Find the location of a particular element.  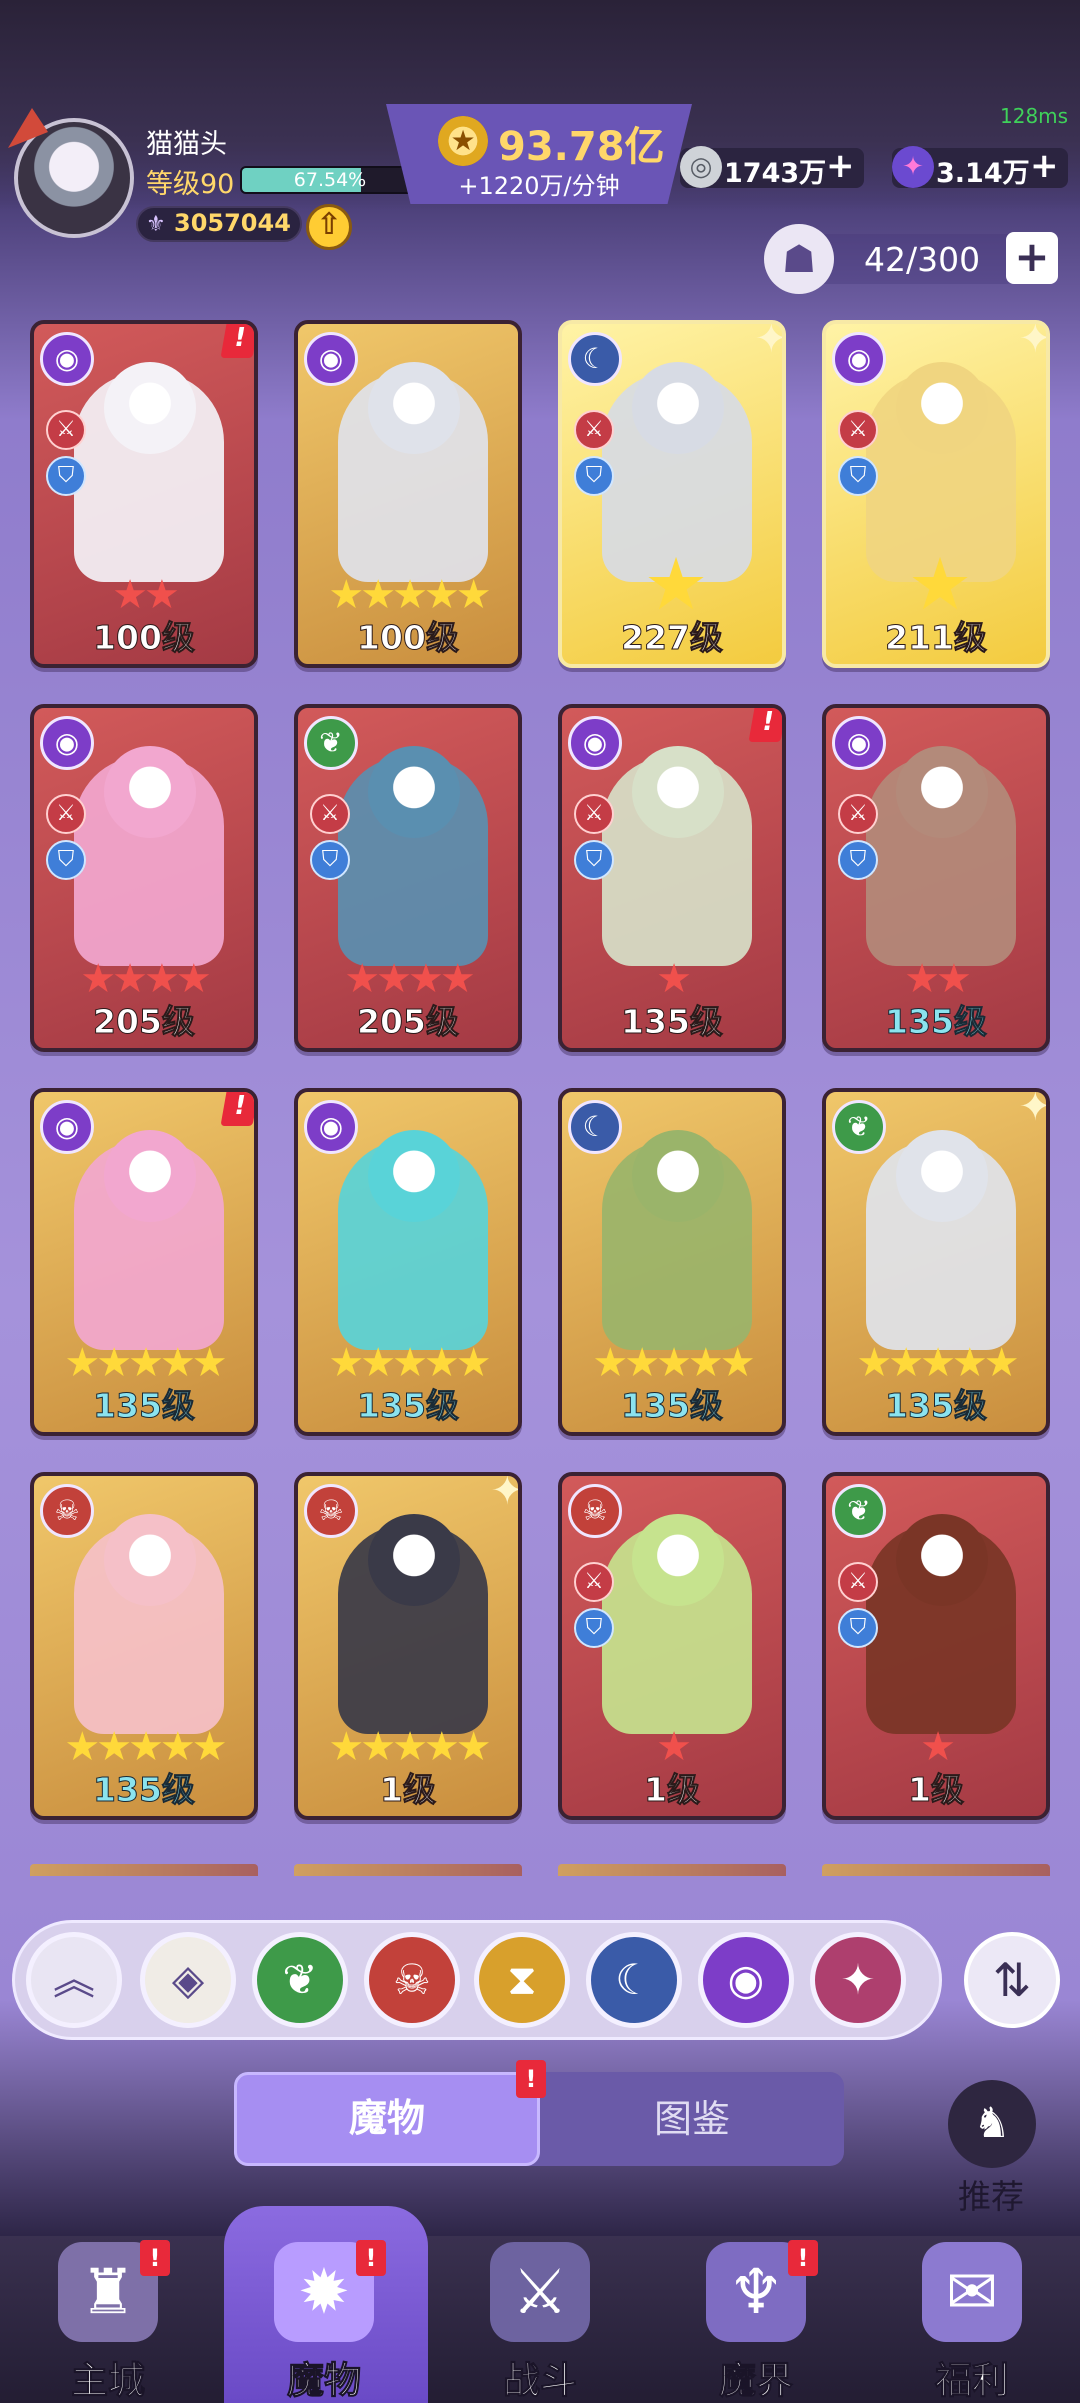

monster-card: ◉ ⚔ ⛉ ★★ 135级 is located at coordinates (936, 878).